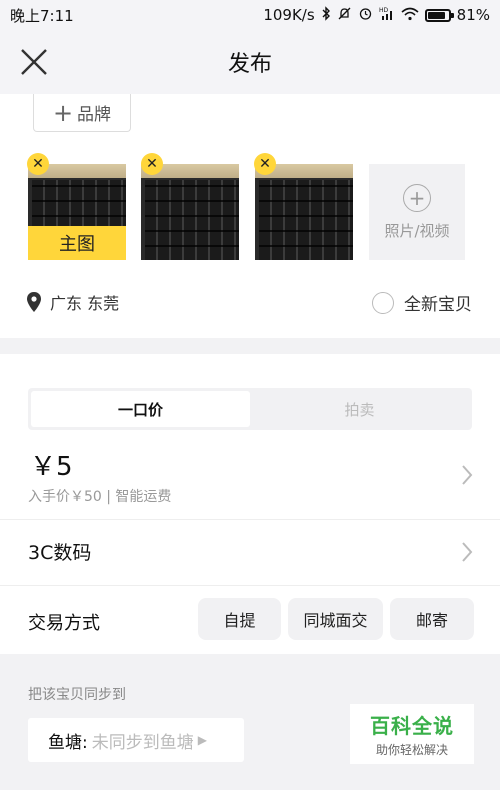  I want to click on svg-text: HD, so click(384, 10).